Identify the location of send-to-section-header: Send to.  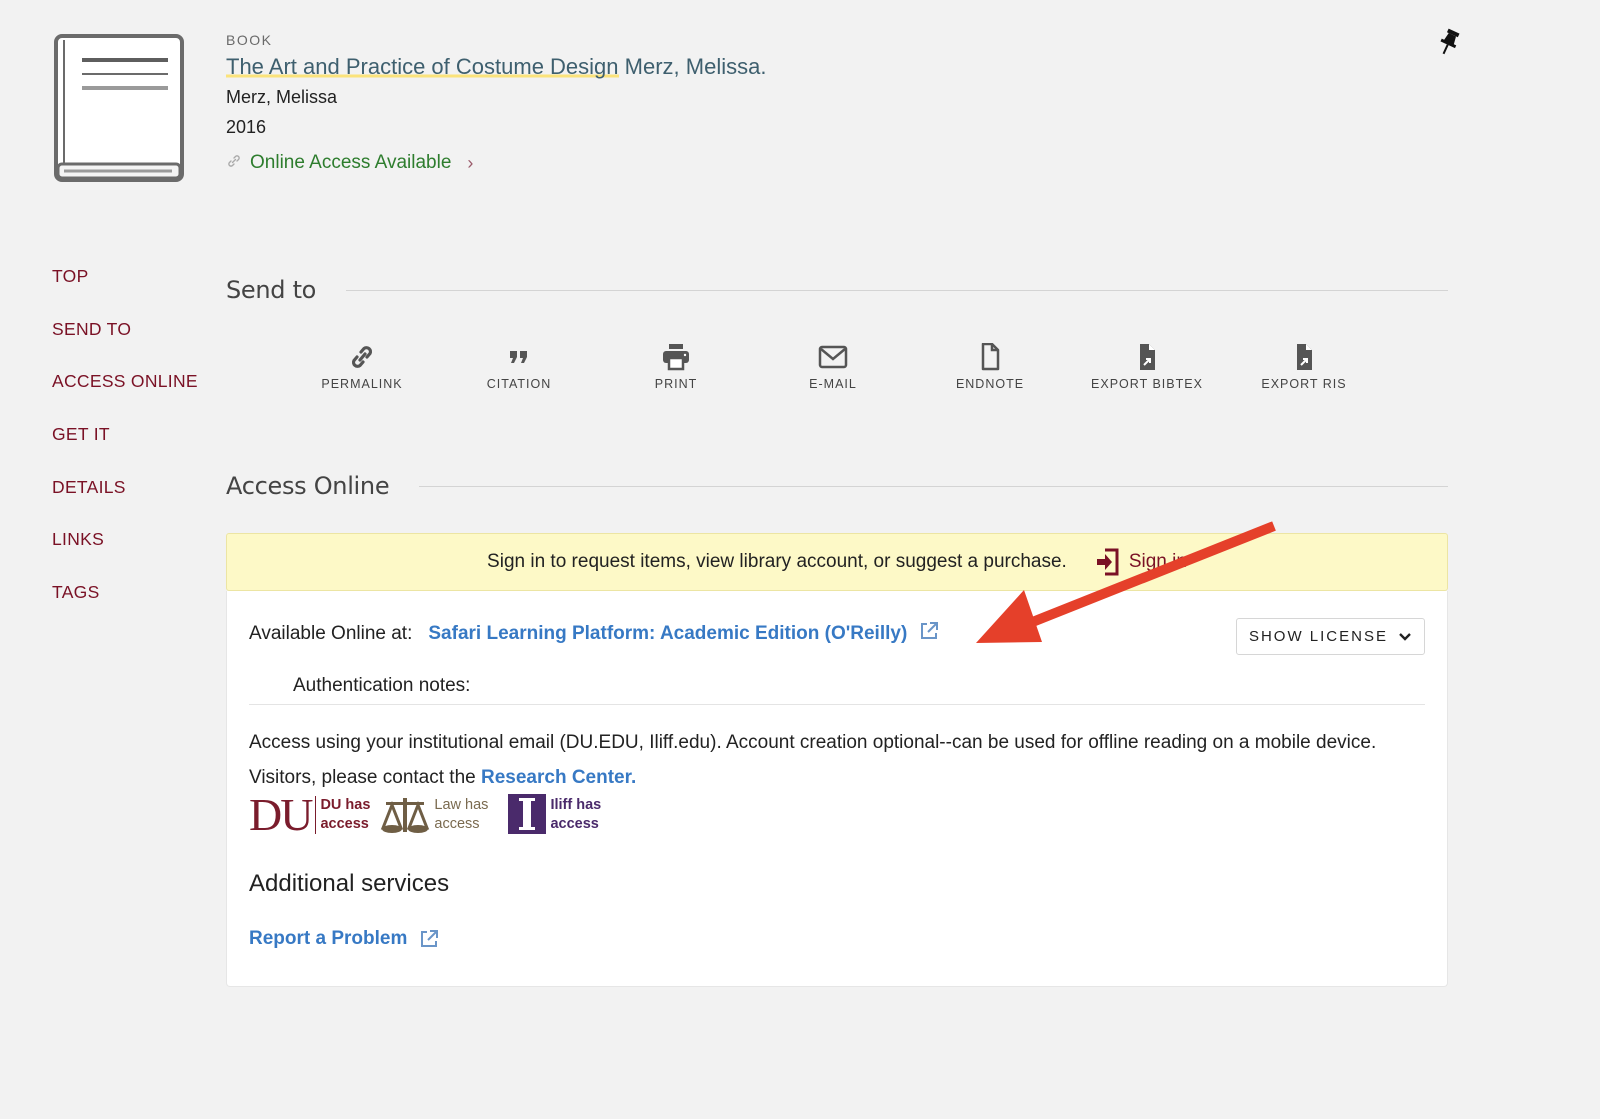
(837, 290).